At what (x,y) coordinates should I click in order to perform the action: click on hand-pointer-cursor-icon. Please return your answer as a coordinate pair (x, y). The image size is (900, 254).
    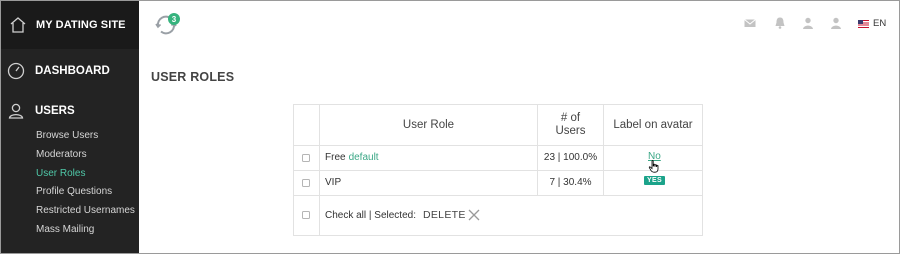
    Looking at the image, I should click on (653, 166).